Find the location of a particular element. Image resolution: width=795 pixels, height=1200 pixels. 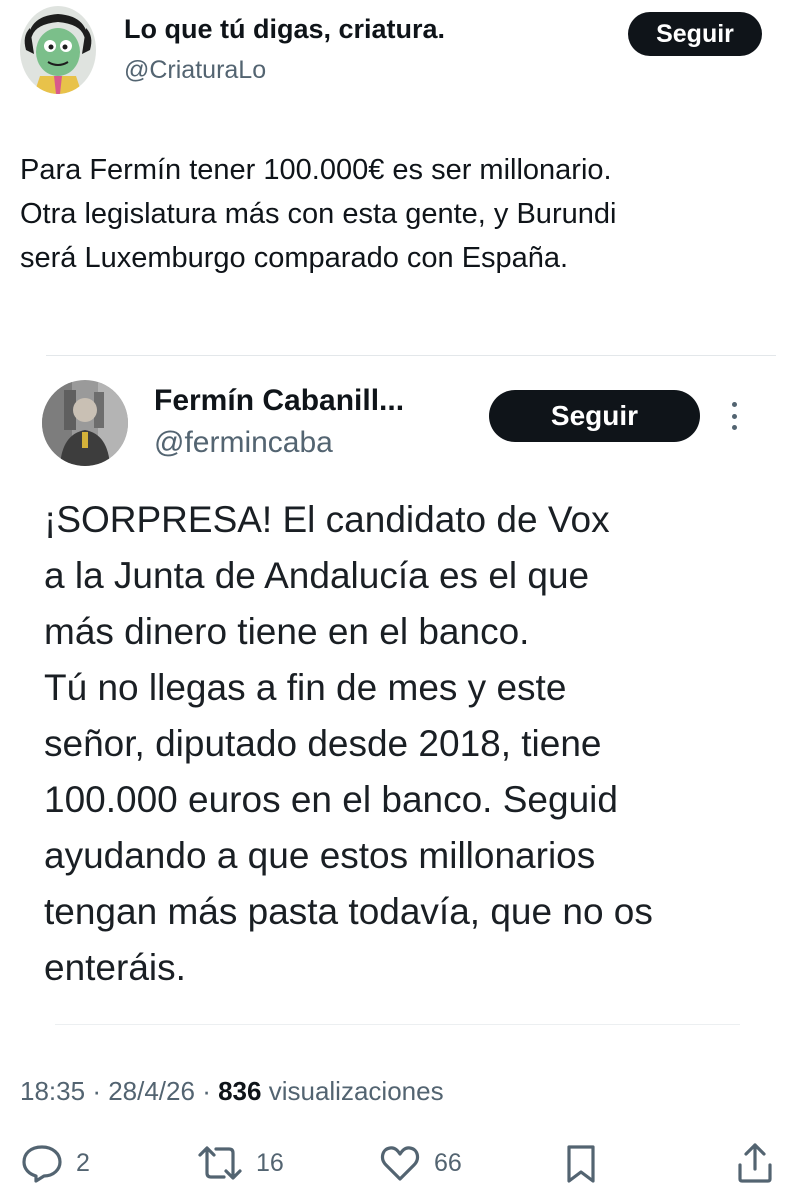

share-icon is located at coordinates (755, 1163).